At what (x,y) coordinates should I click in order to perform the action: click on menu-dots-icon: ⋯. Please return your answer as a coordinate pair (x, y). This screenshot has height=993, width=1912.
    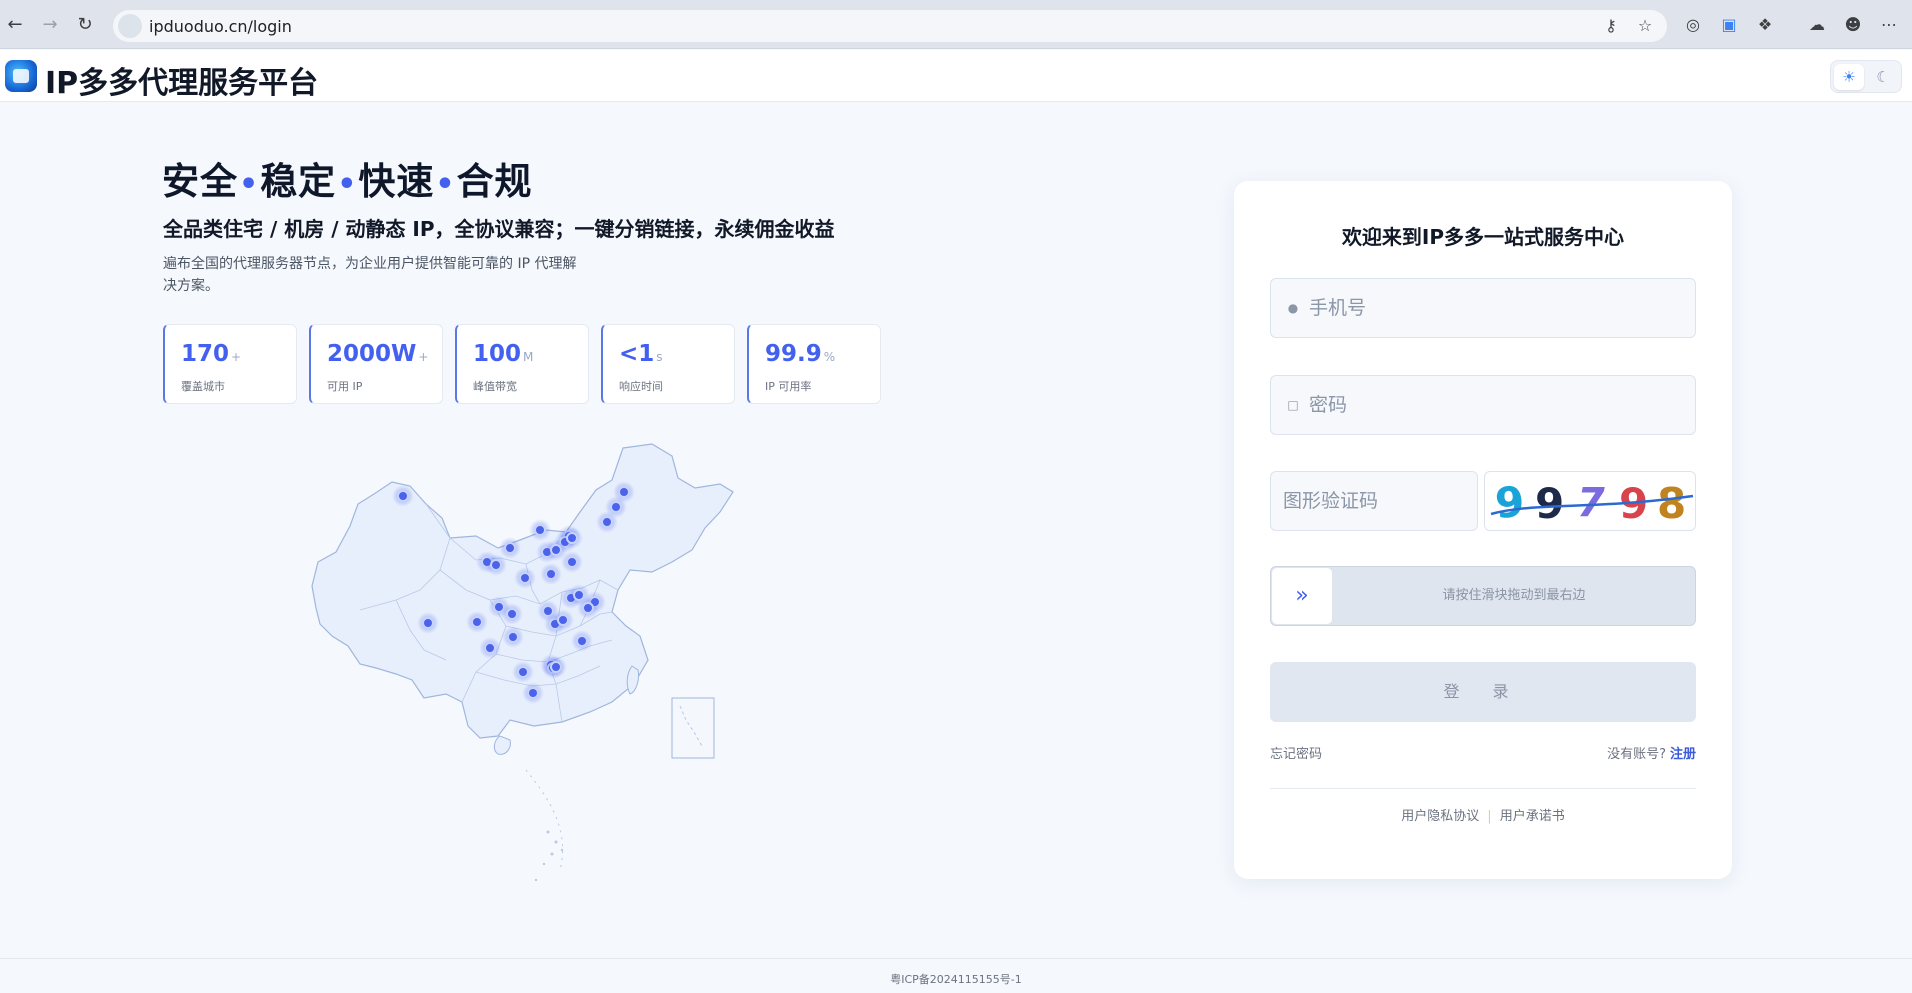
    Looking at the image, I should click on (1889, 25).